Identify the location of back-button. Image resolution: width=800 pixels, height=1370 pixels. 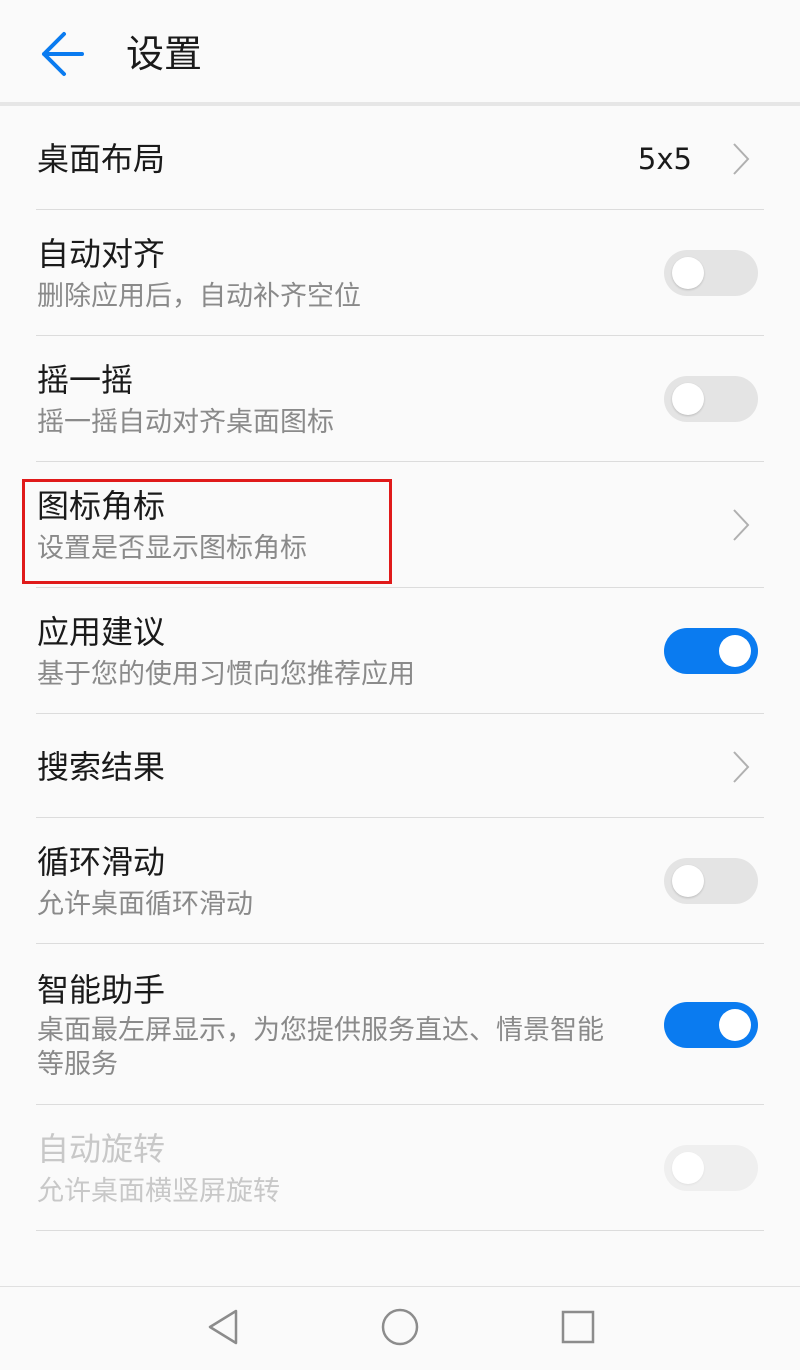
(62, 54).